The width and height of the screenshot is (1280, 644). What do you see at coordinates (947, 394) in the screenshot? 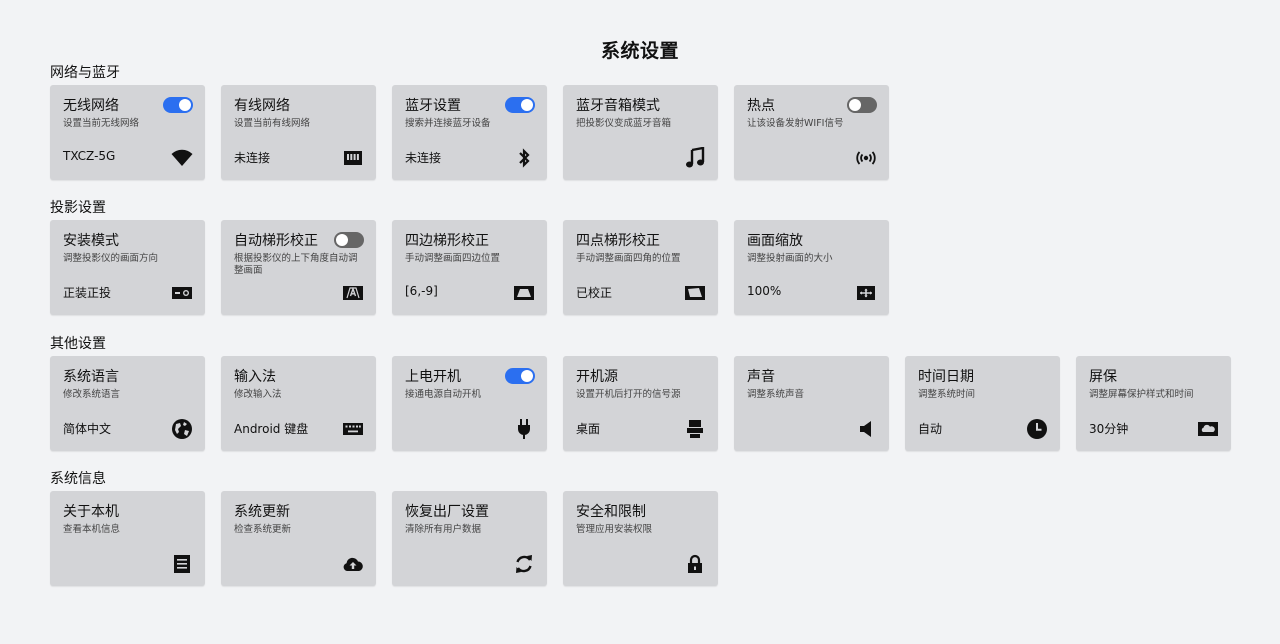
I see `card-description: 调整系统时间` at bounding box center [947, 394].